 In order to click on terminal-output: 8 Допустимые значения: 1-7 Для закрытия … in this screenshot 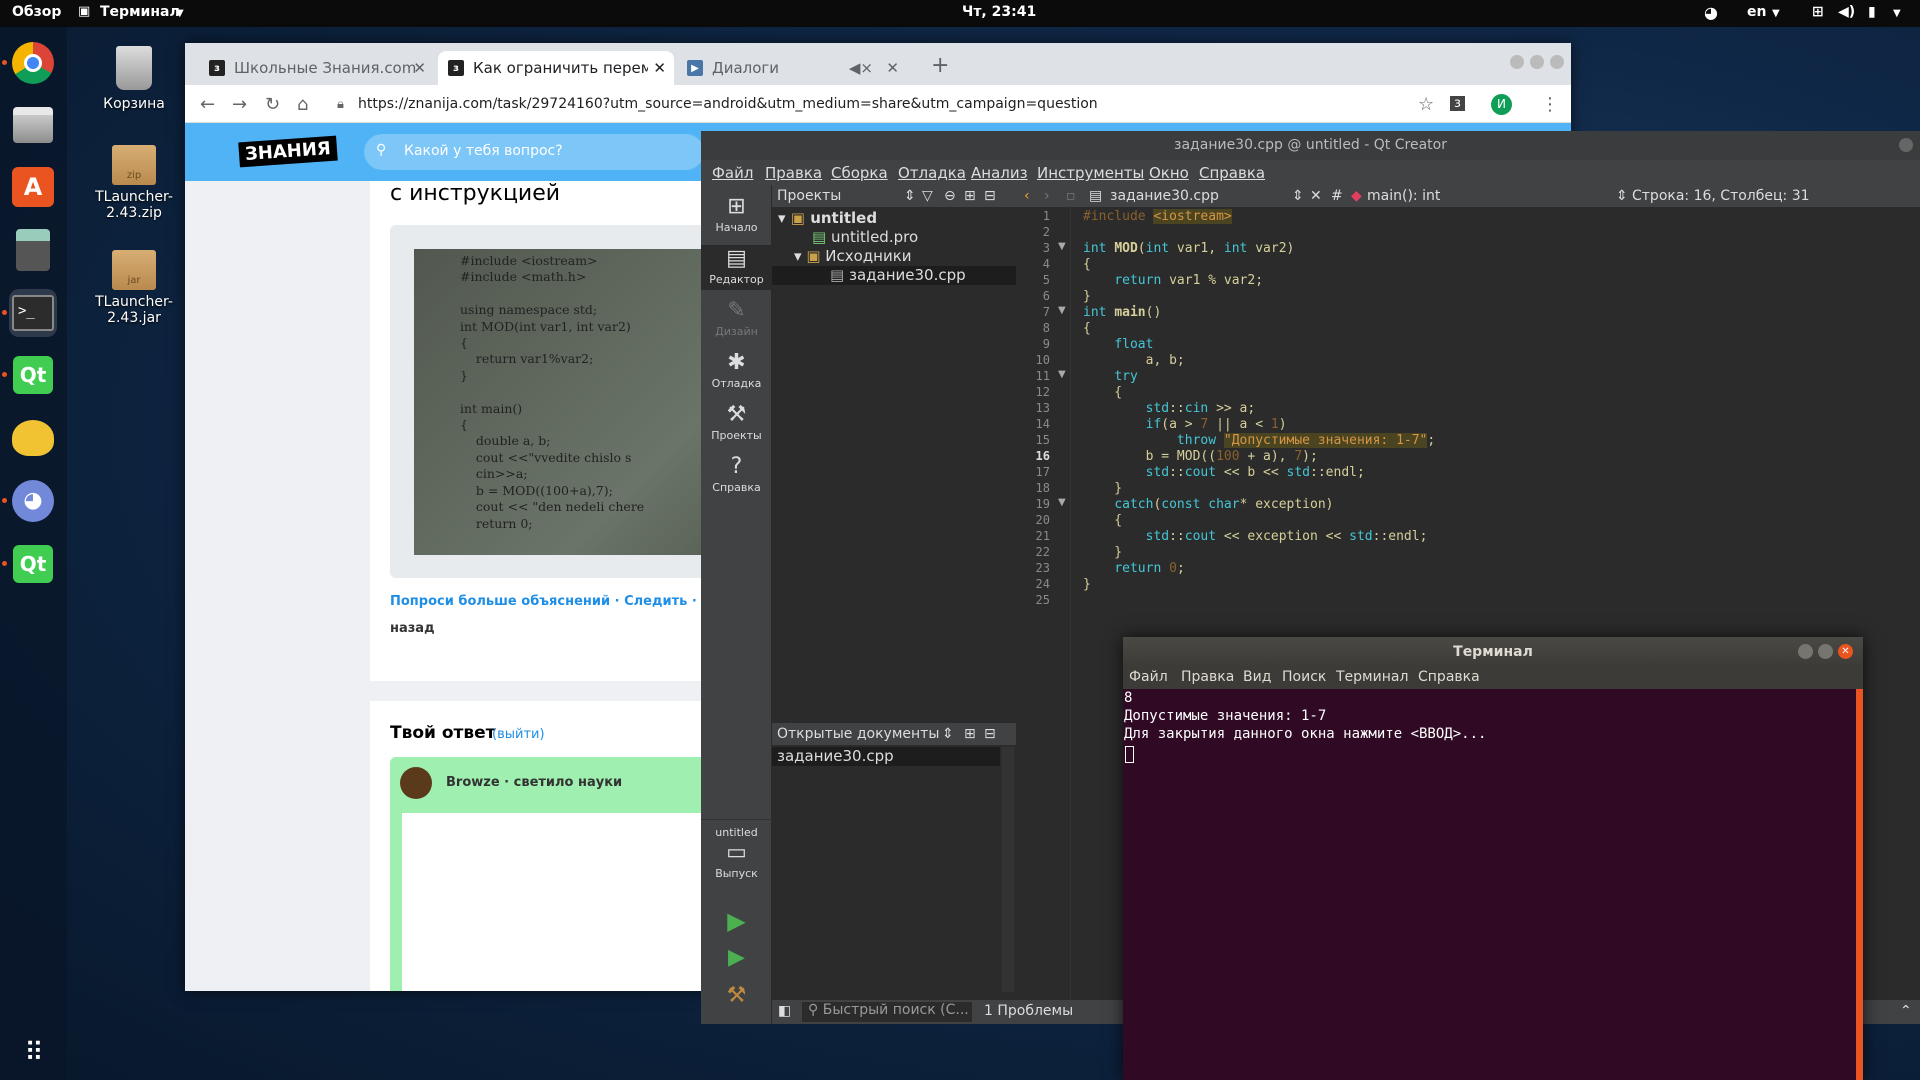, I will do `click(1489, 884)`.